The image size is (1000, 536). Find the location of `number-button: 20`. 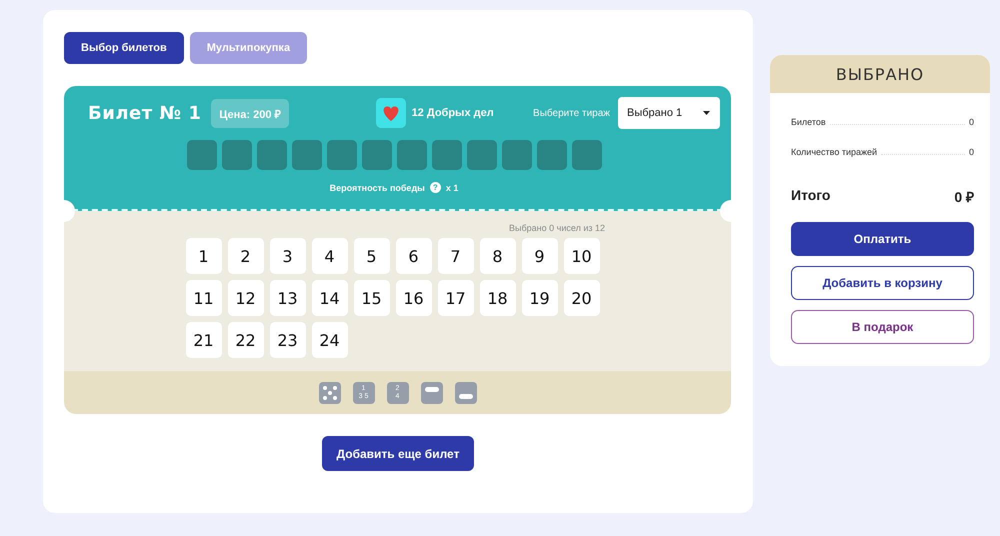

number-button: 20 is located at coordinates (582, 298).